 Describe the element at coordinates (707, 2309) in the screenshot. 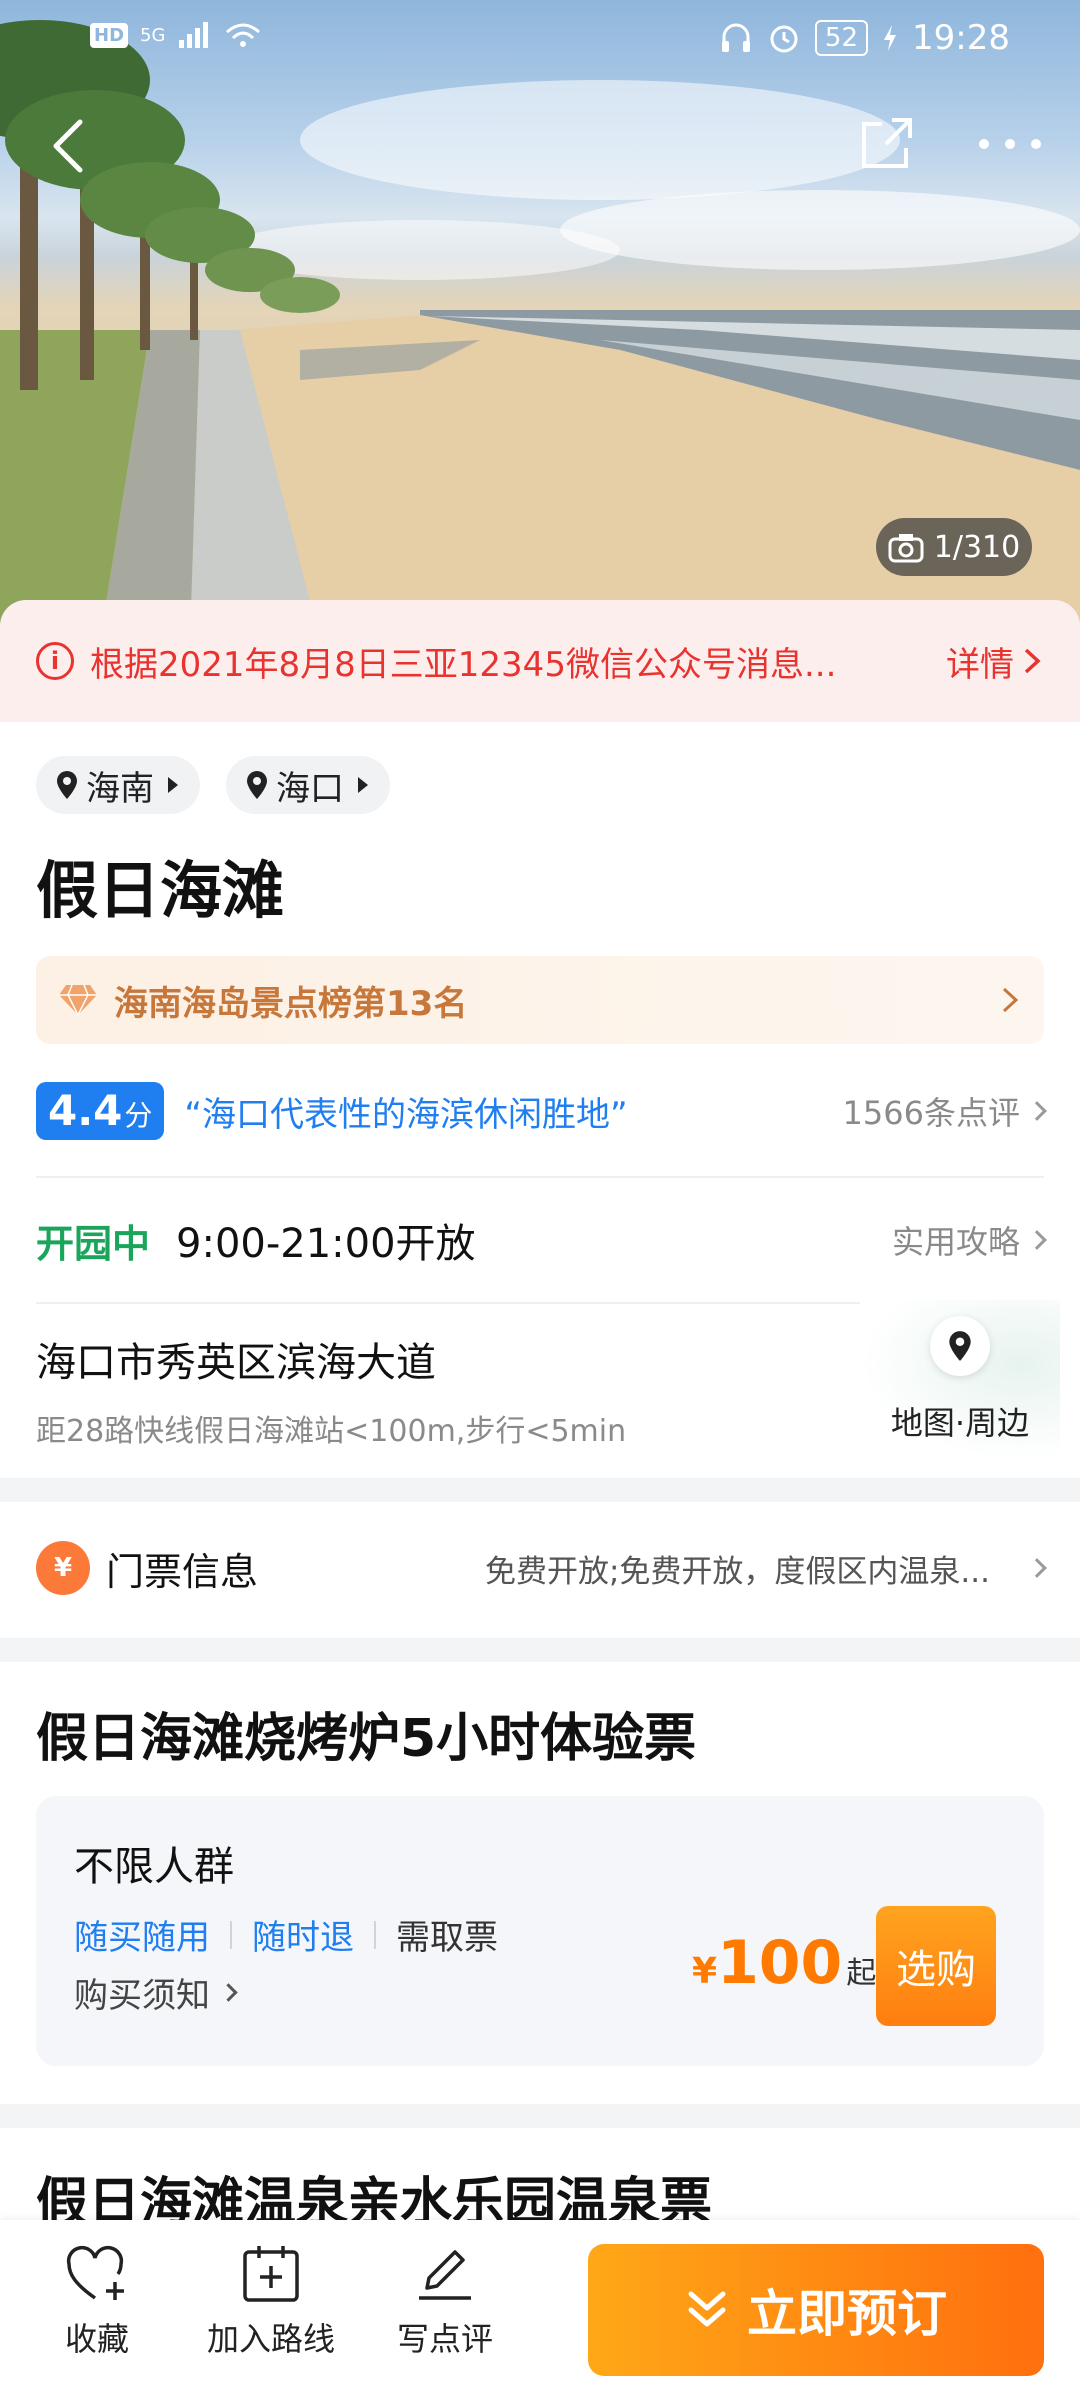

I see `double-chevron-down-icon` at that location.